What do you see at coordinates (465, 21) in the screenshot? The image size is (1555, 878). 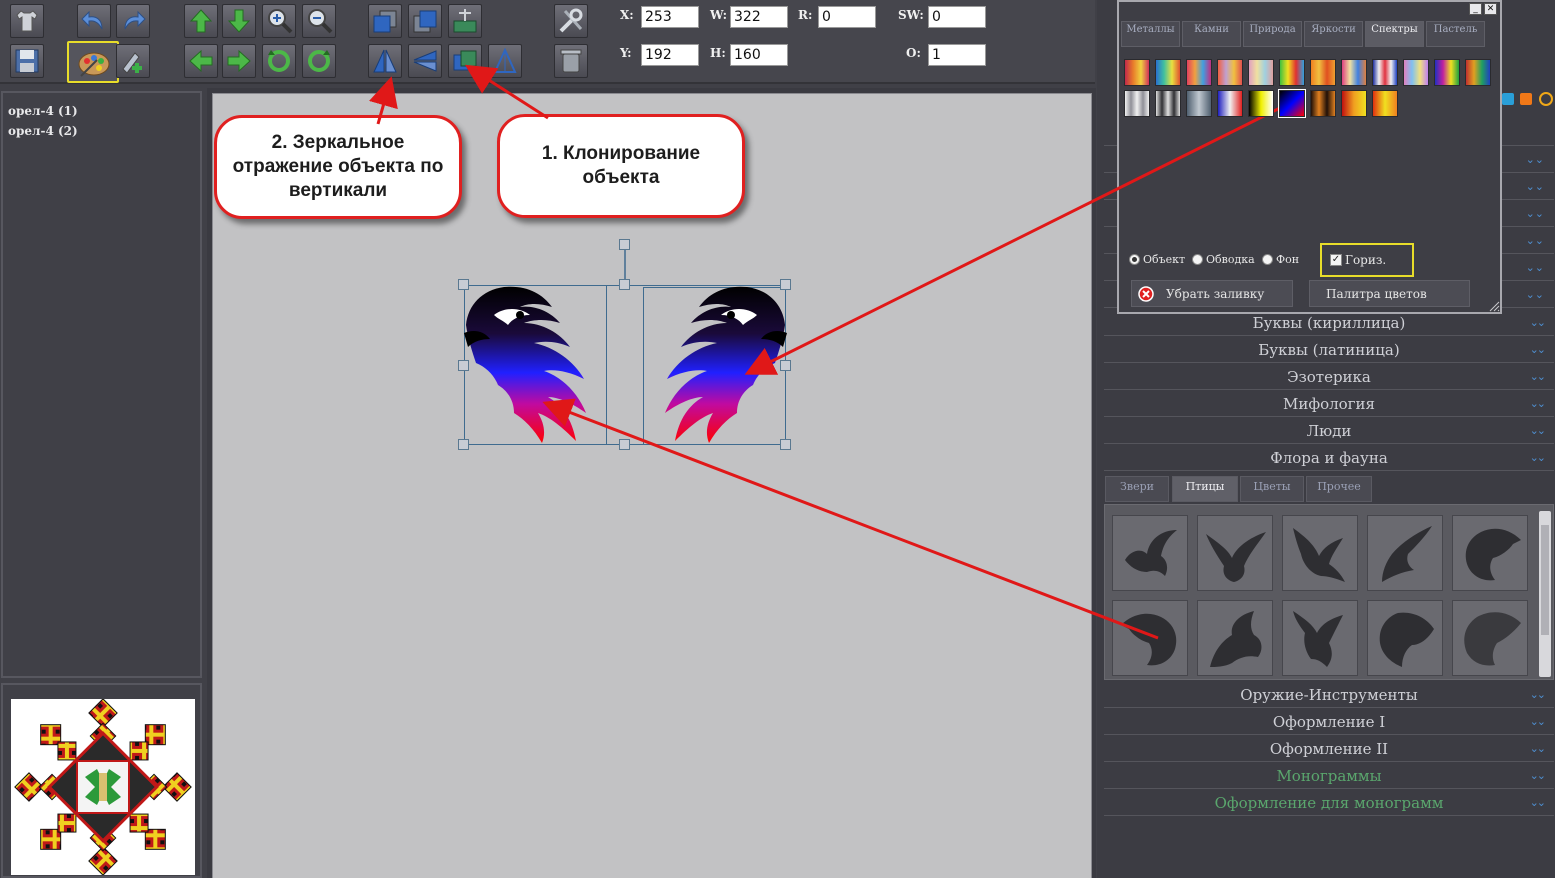 I see `align-button` at bounding box center [465, 21].